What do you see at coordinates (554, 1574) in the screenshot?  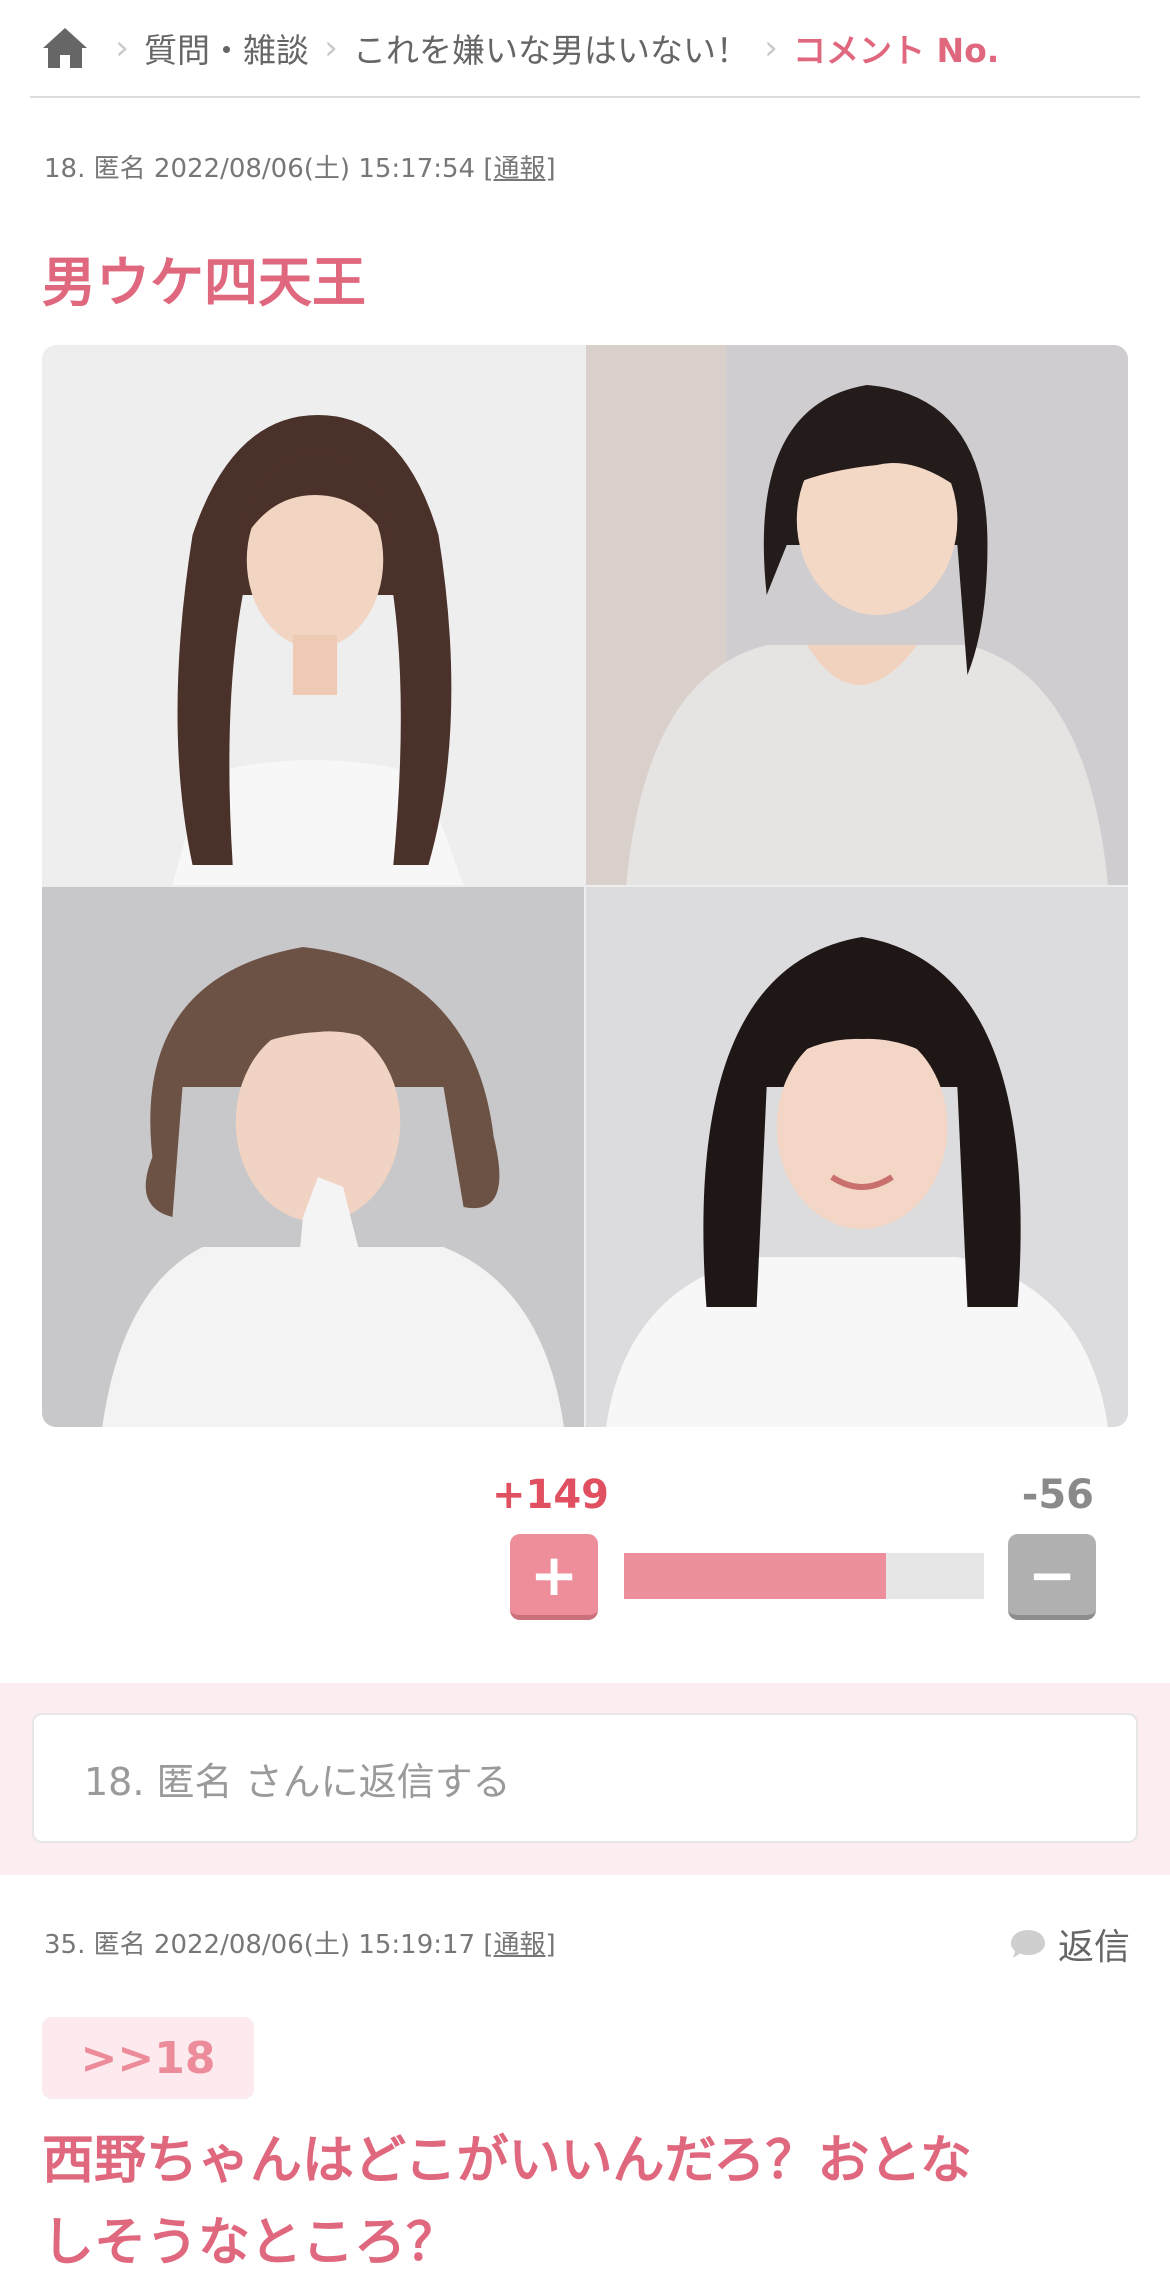 I see `plus-icon: +` at bounding box center [554, 1574].